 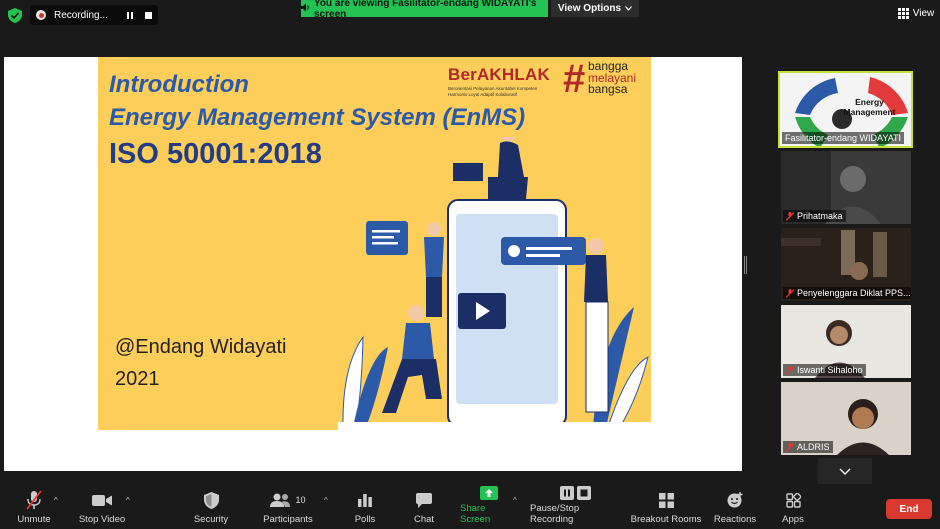 What do you see at coordinates (128, 500) in the screenshot?
I see `video-options-caret-icon: ^` at bounding box center [128, 500].